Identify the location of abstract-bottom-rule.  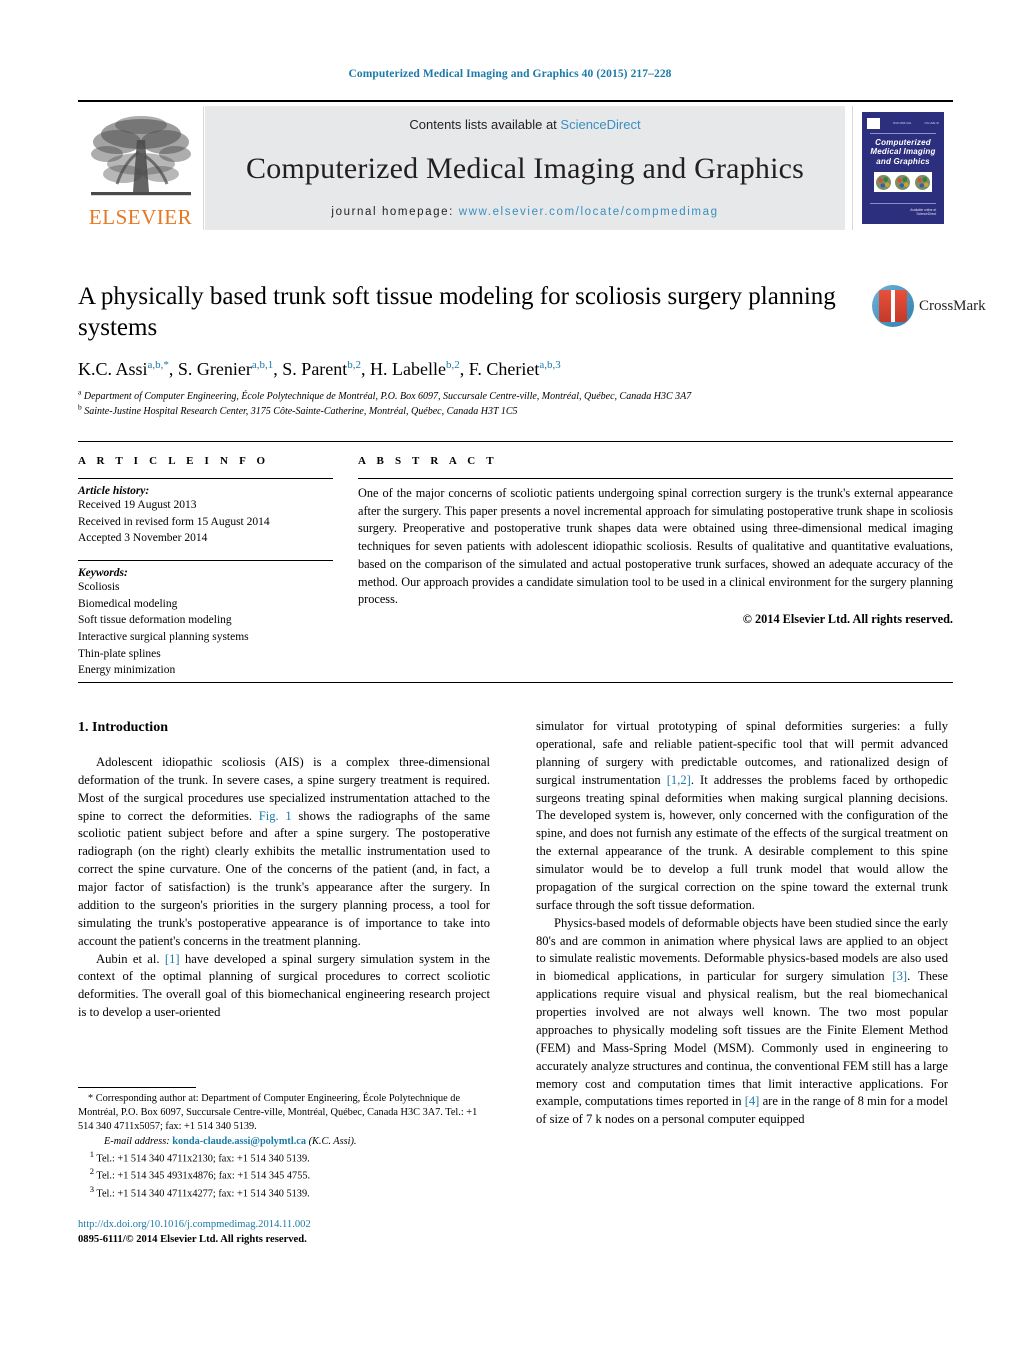
(515, 682).